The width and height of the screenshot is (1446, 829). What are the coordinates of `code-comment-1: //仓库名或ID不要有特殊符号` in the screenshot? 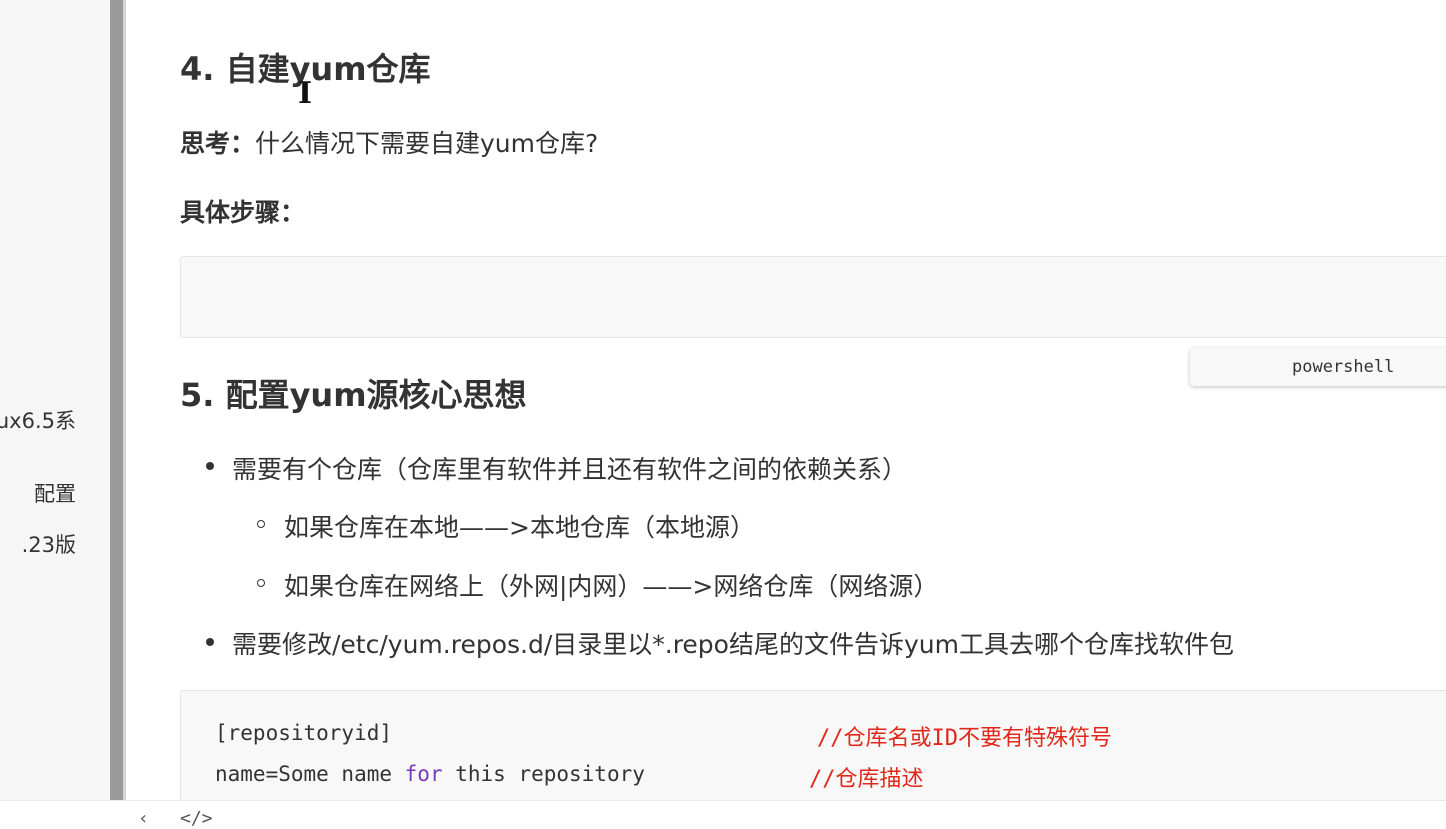 It's located at (964, 738).